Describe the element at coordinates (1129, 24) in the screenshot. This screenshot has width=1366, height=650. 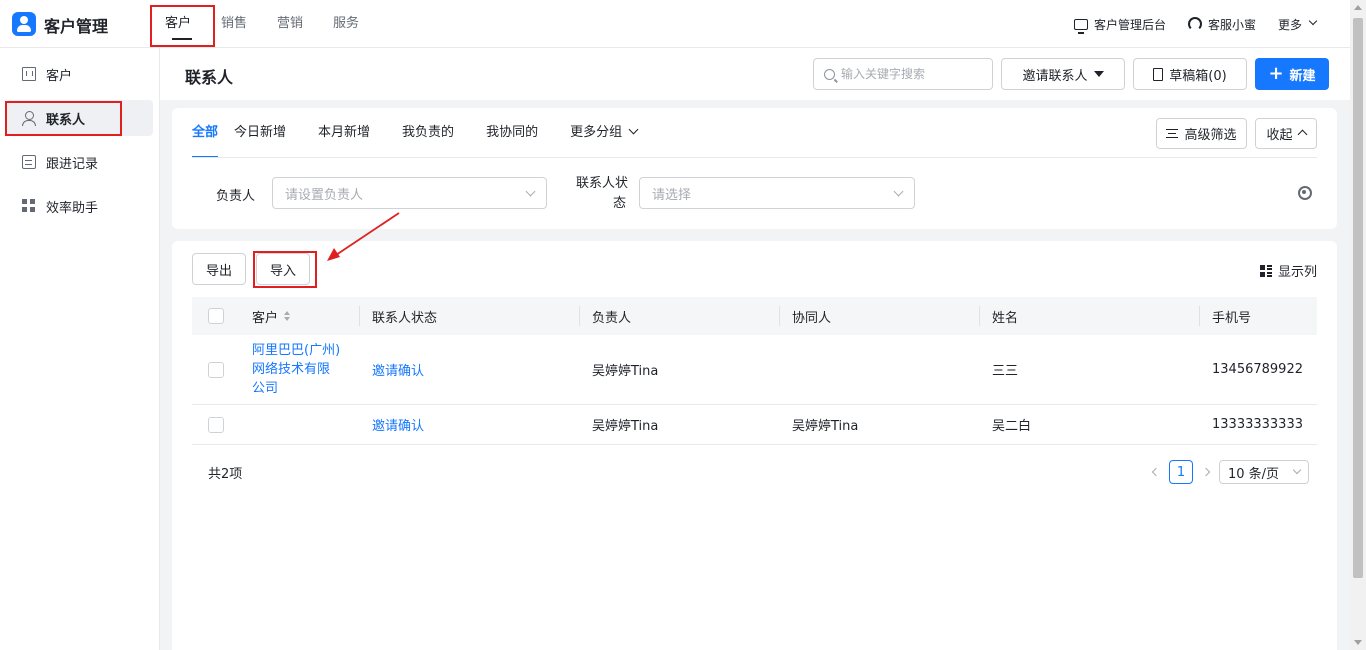
I see `admin-console-label: 客户管理后台` at that location.